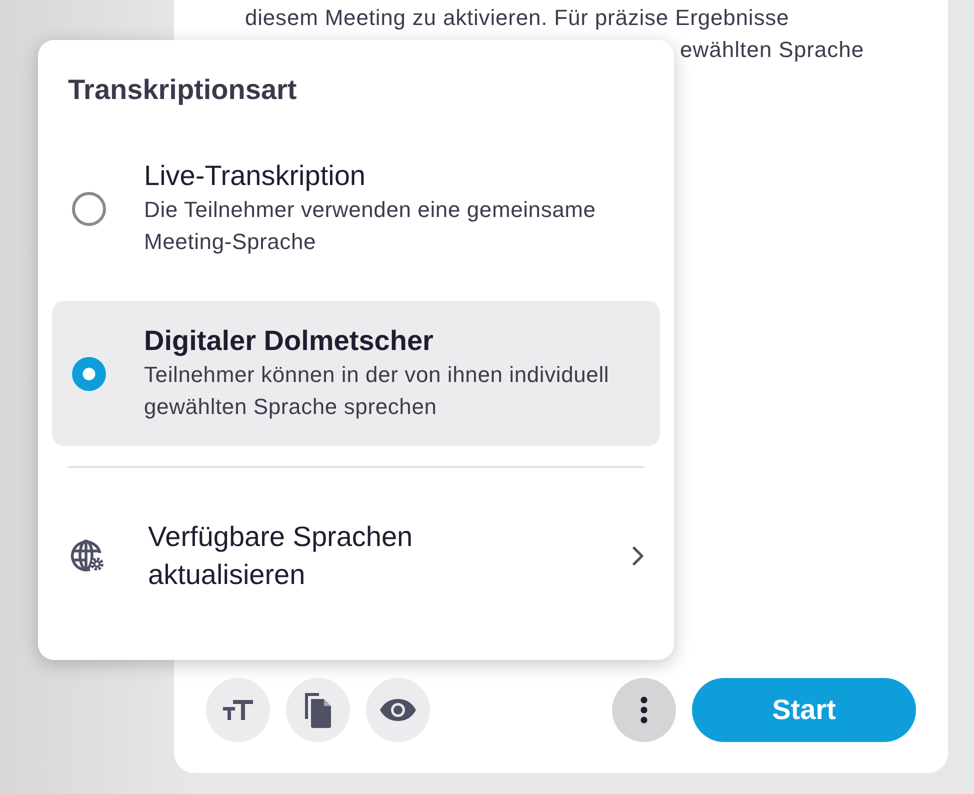 The image size is (974, 794). I want to click on chevron-right-icon, so click(638, 556).